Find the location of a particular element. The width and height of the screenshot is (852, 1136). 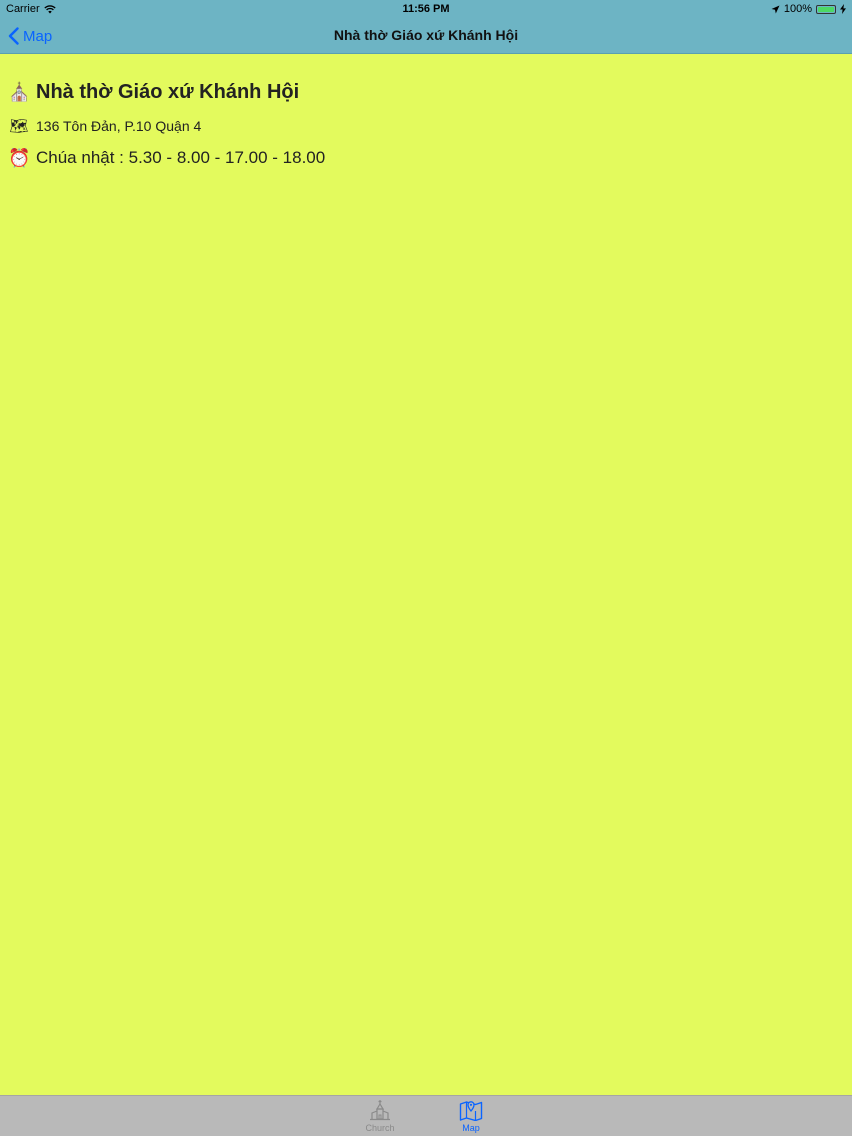

church-address: 136 Tôn Đản, P.10 Quận 4 is located at coordinates (119, 126).